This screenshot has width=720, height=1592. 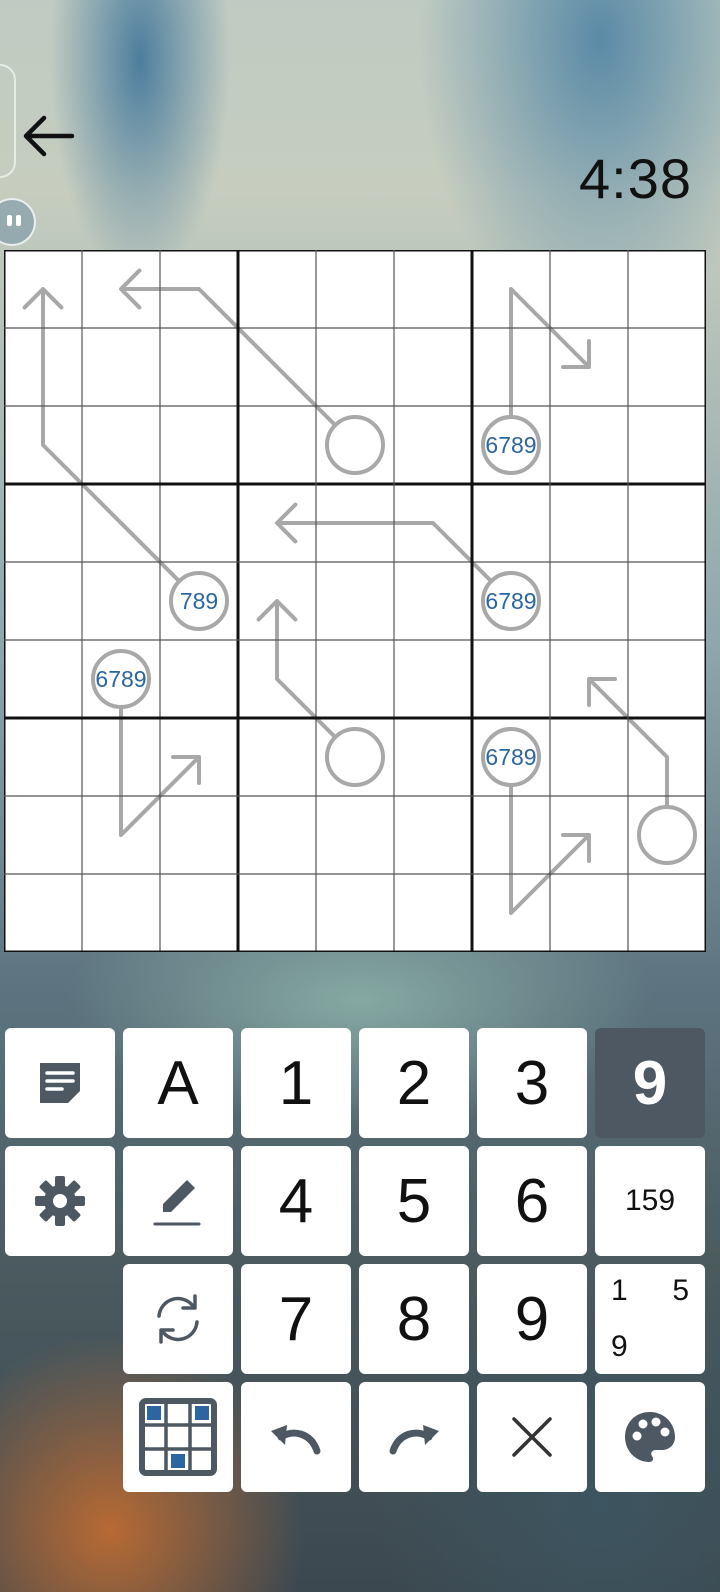 I want to click on digit-1-button: 1, so click(x=296, y=1083).